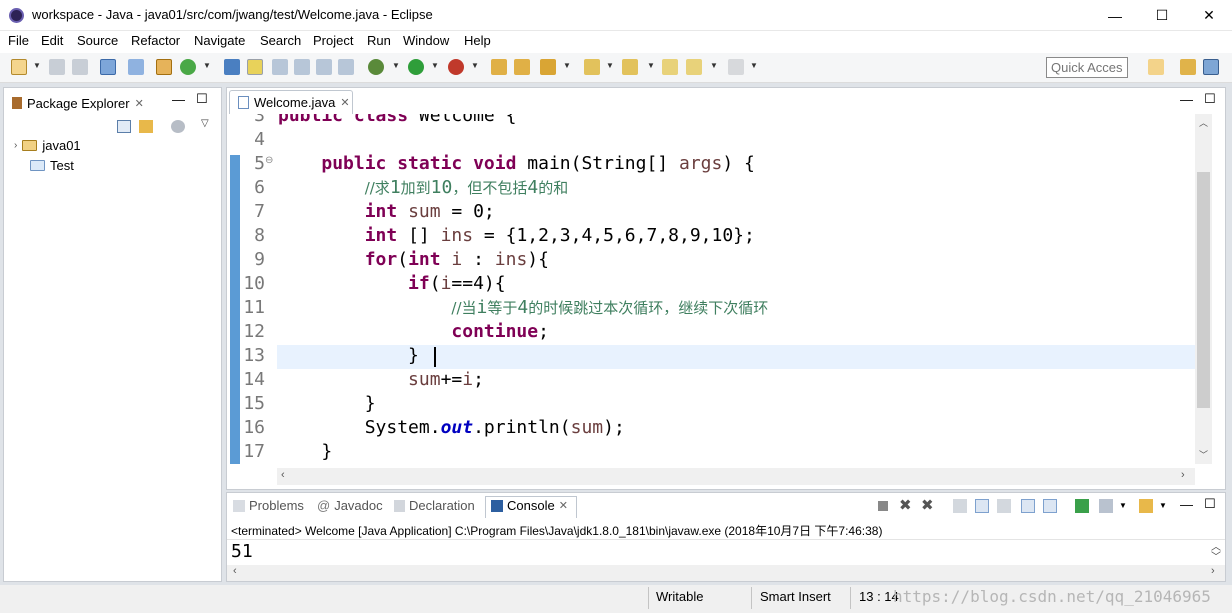 The height and width of the screenshot is (613, 1232). I want to click on minimize-button: —, so click(1115, 15).